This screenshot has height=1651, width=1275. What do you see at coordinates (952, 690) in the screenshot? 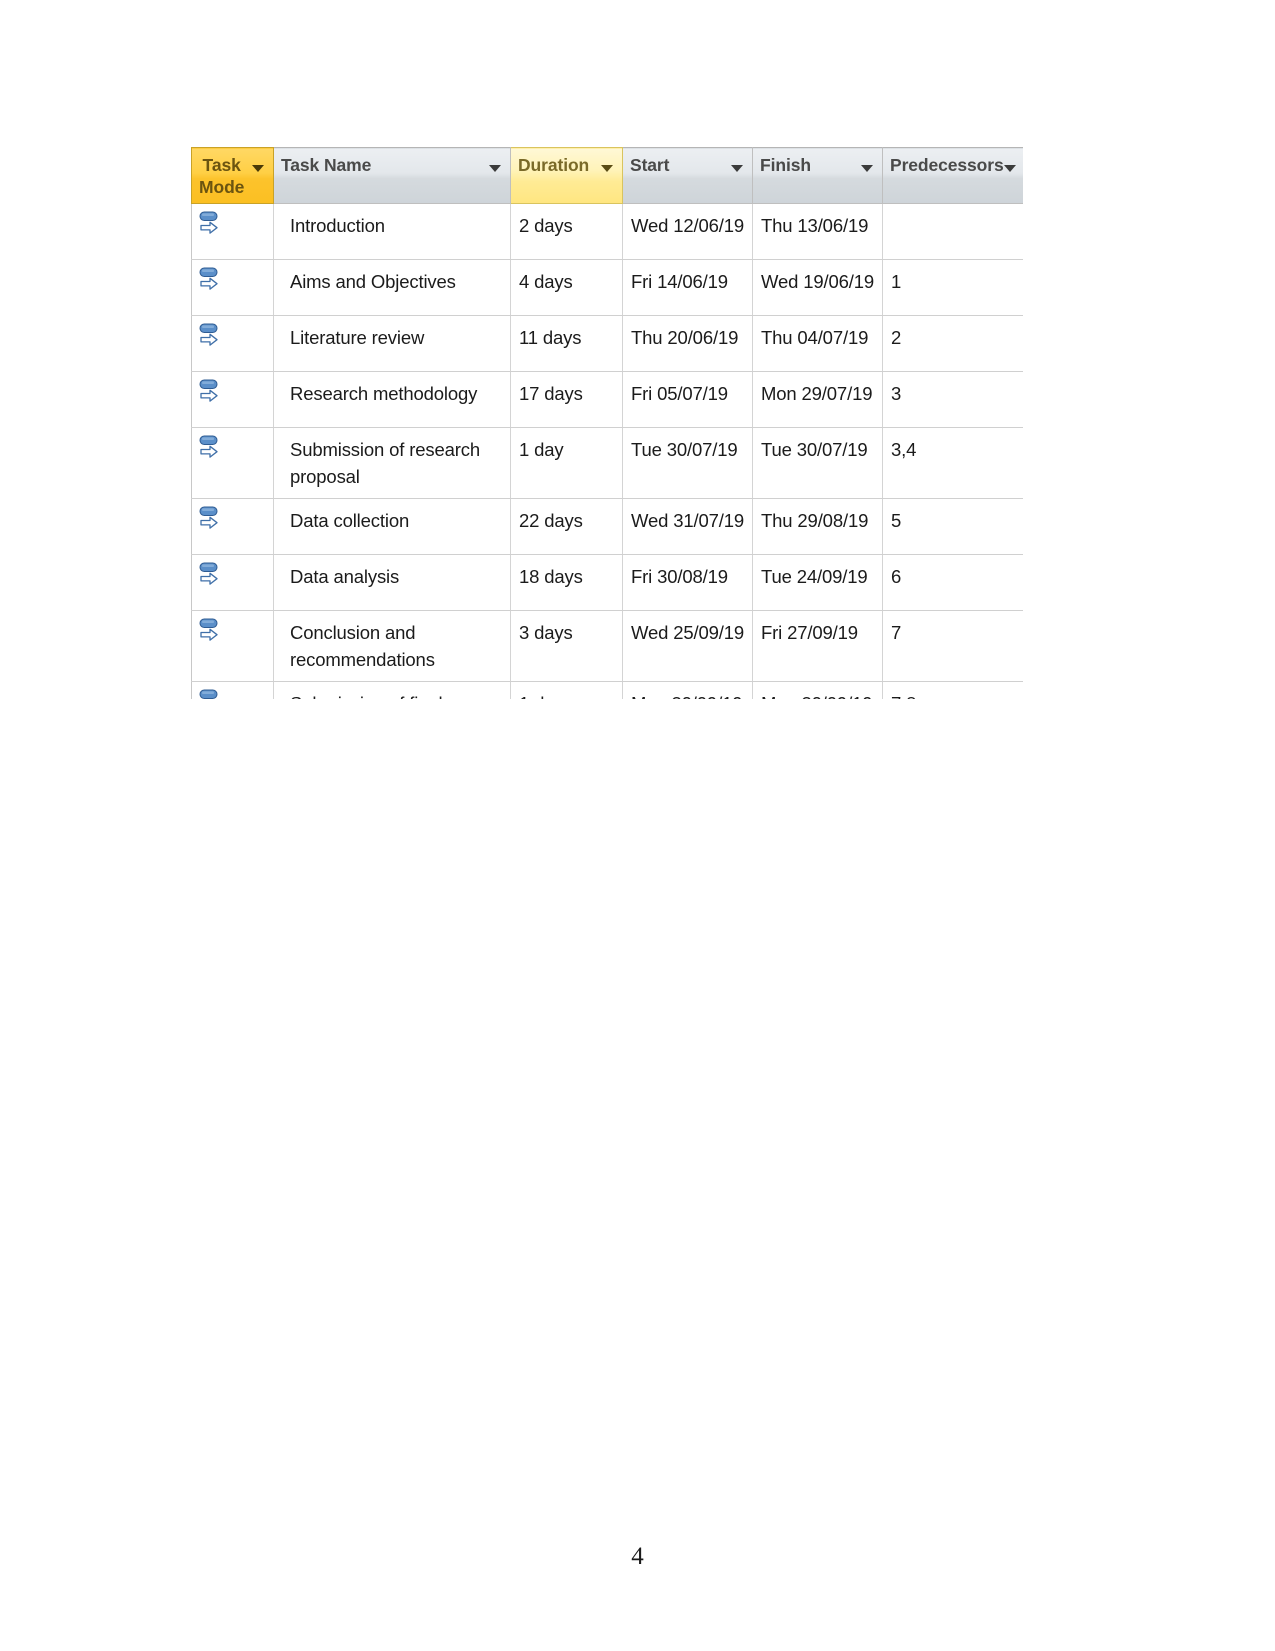
I see `cell-predecessors: 7,8` at bounding box center [952, 690].